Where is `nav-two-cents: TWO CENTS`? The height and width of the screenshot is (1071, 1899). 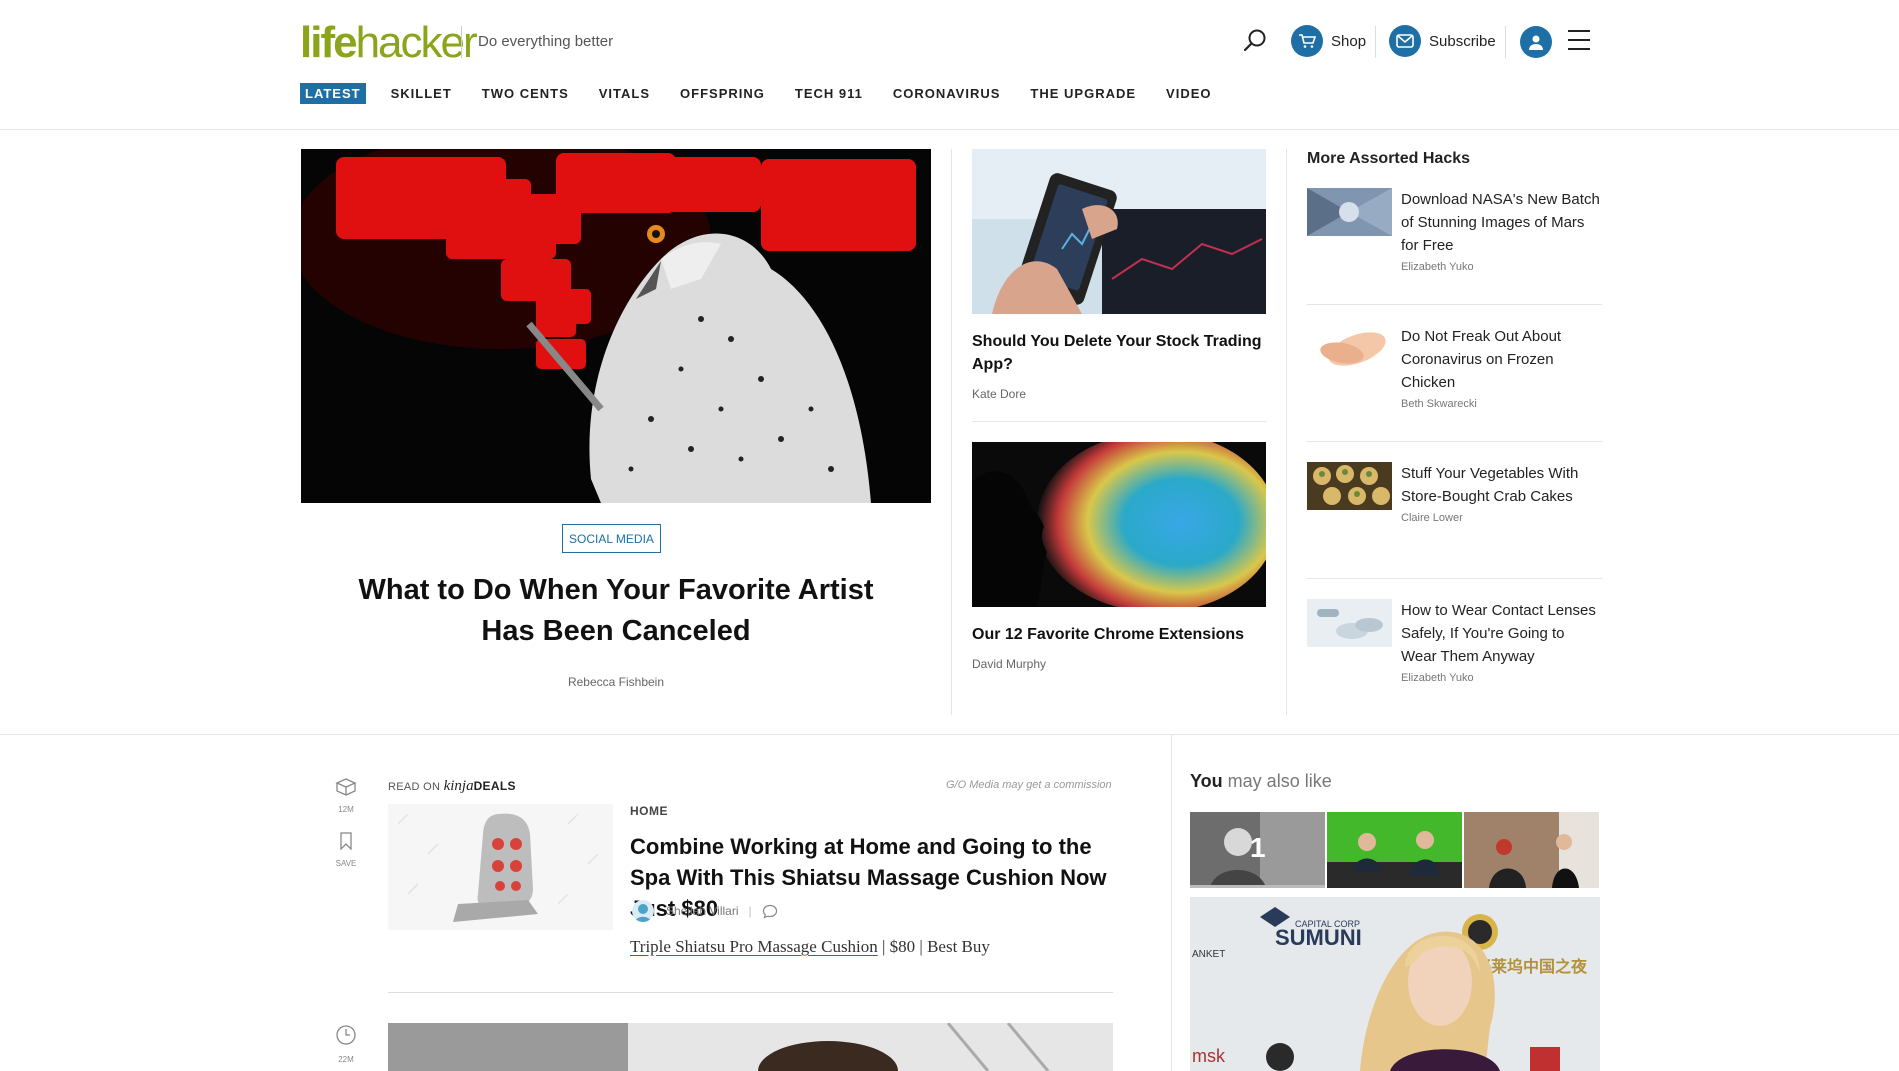 nav-two-cents: TWO CENTS is located at coordinates (525, 93).